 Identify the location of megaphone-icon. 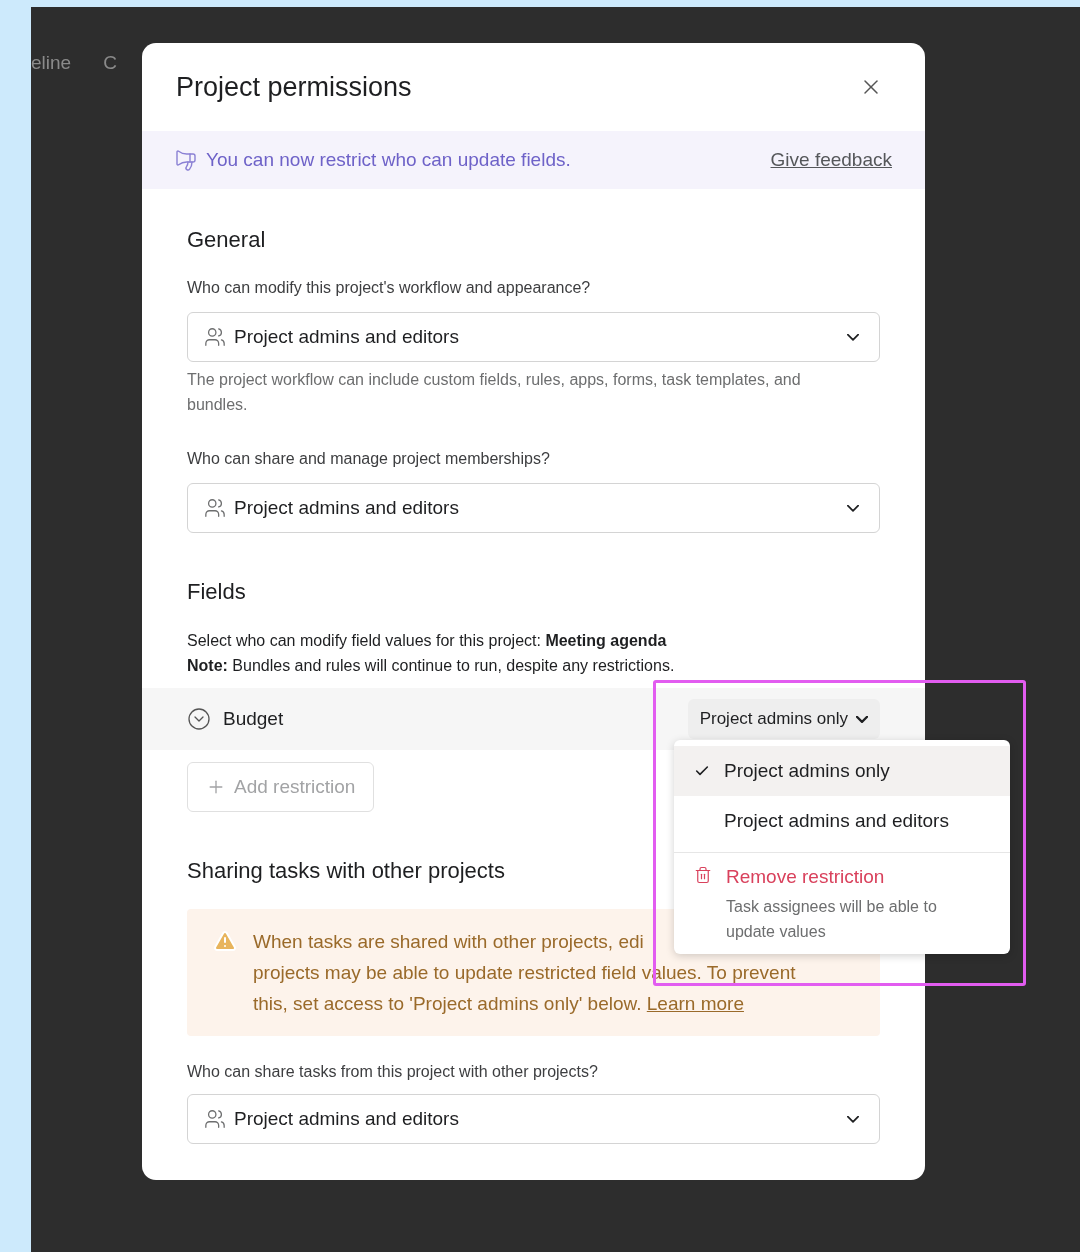
(186, 160).